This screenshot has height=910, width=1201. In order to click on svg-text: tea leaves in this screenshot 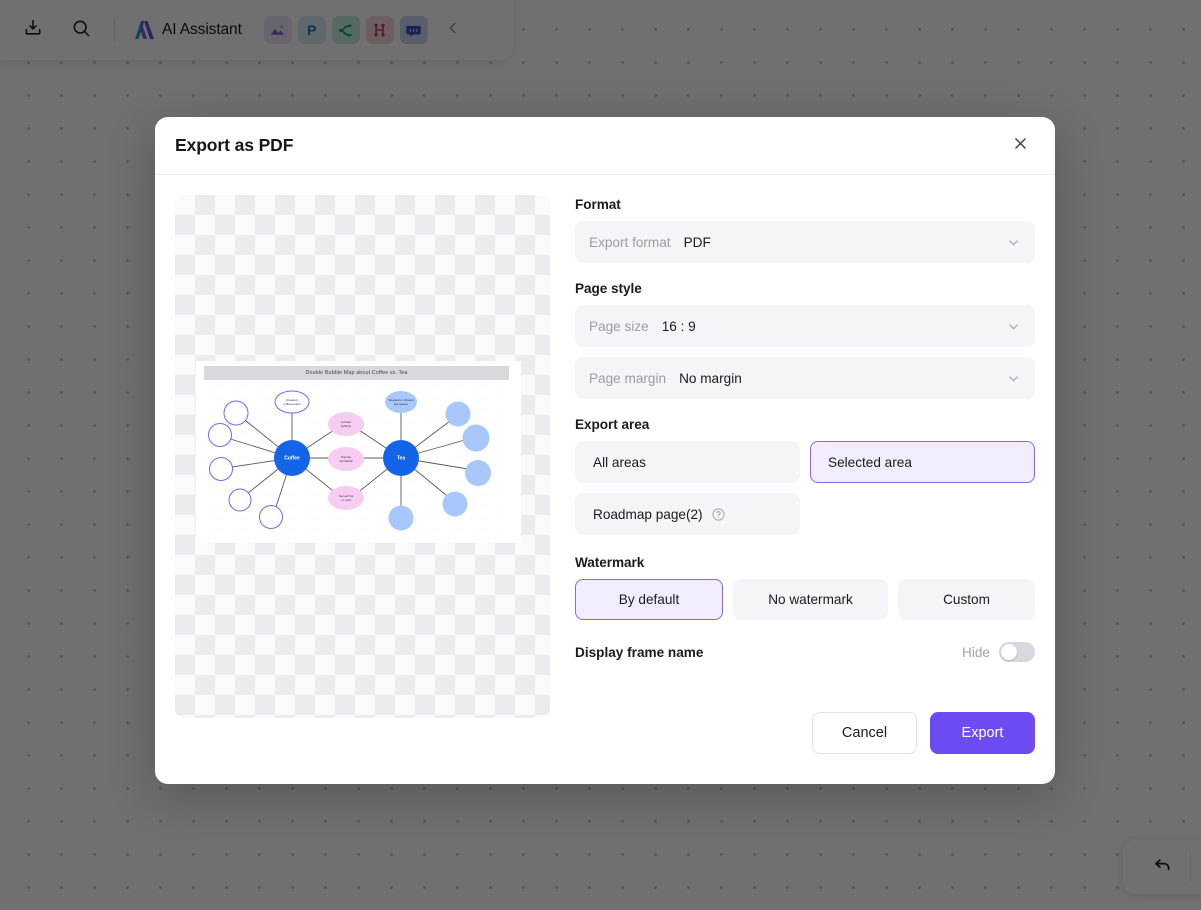, I will do `click(401, 404)`.